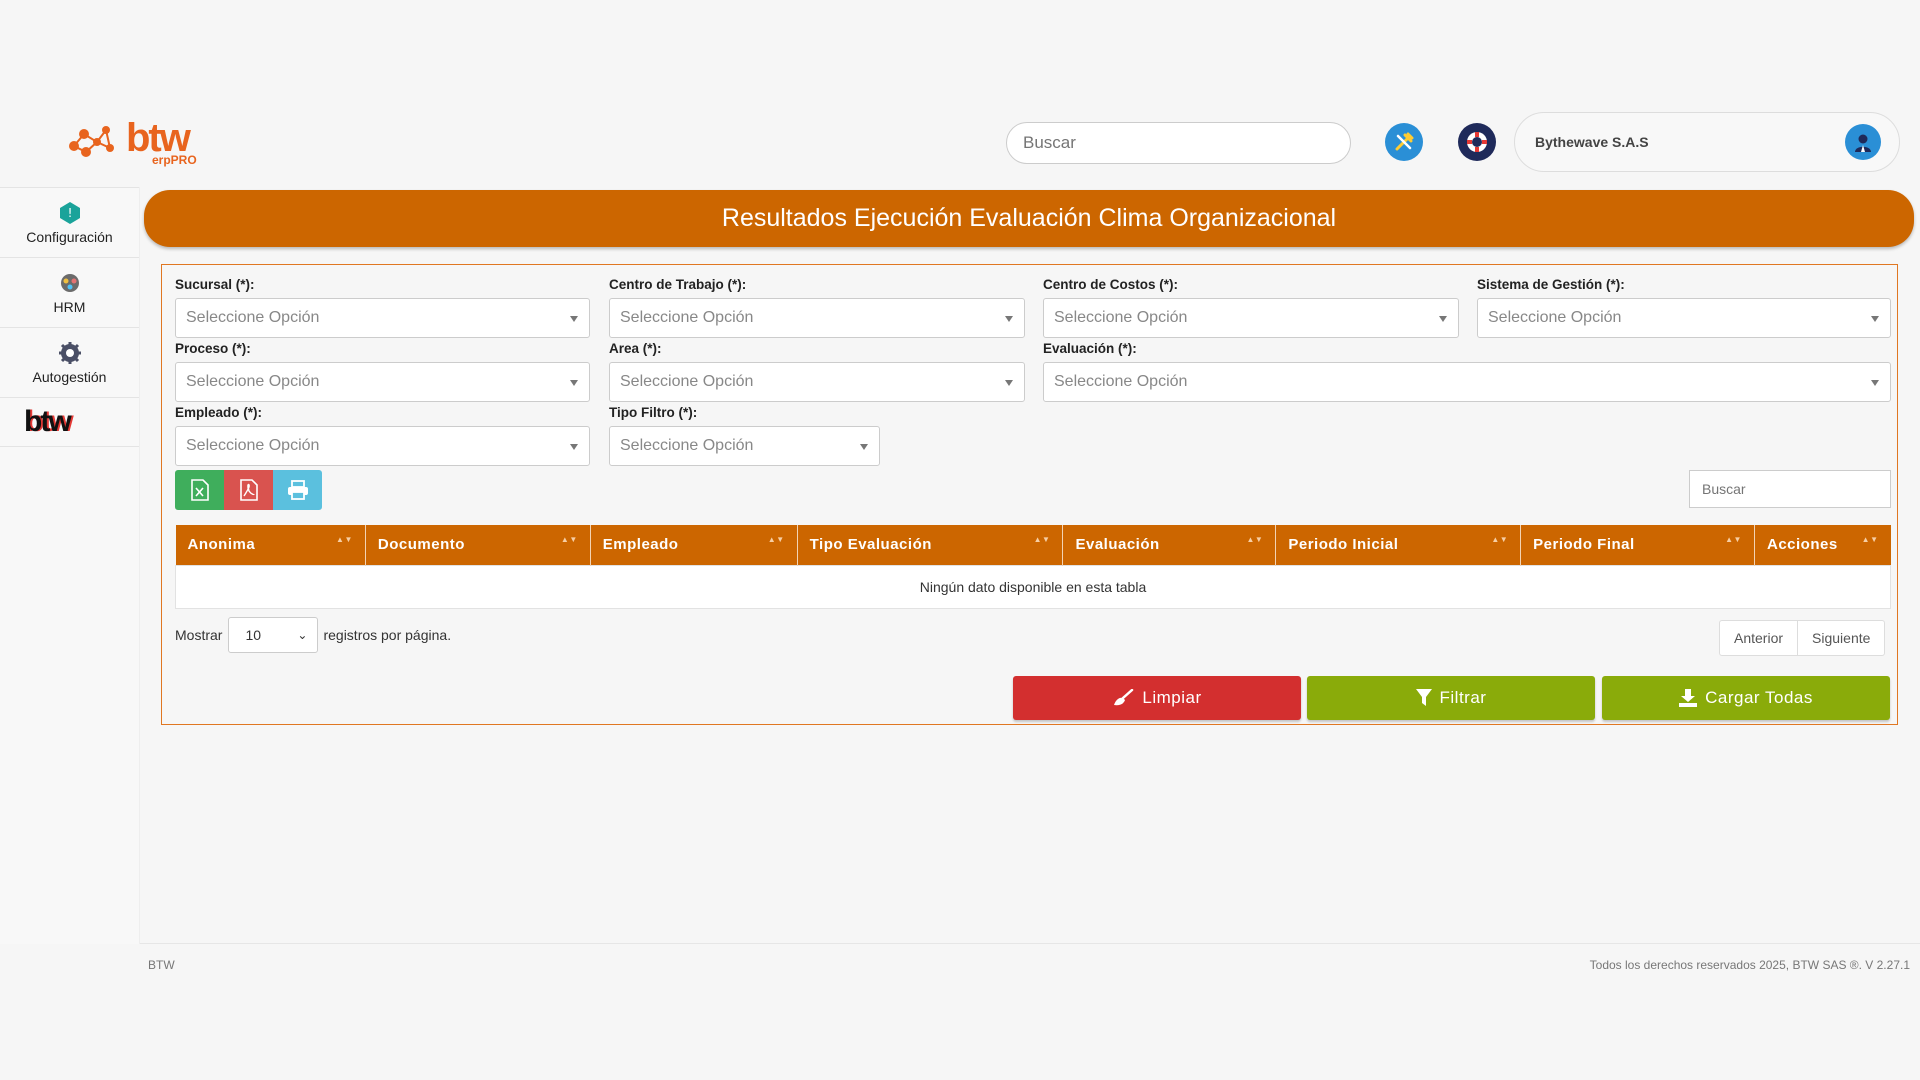  What do you see at coordinates (161, 965) in the screenshot?
I see `footer-brand: BTW` at bounding box center [161, 965].